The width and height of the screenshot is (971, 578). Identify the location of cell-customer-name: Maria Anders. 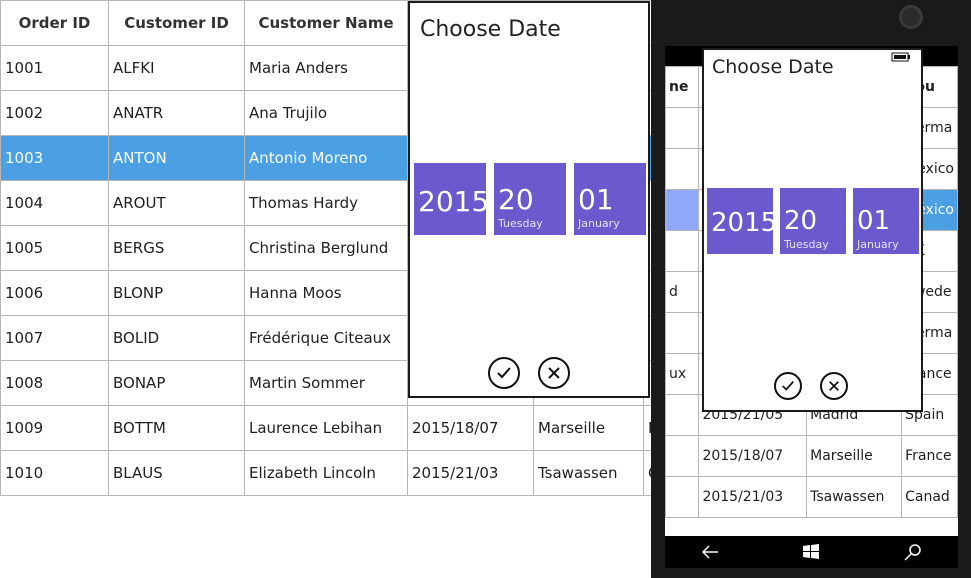
(326, 68).